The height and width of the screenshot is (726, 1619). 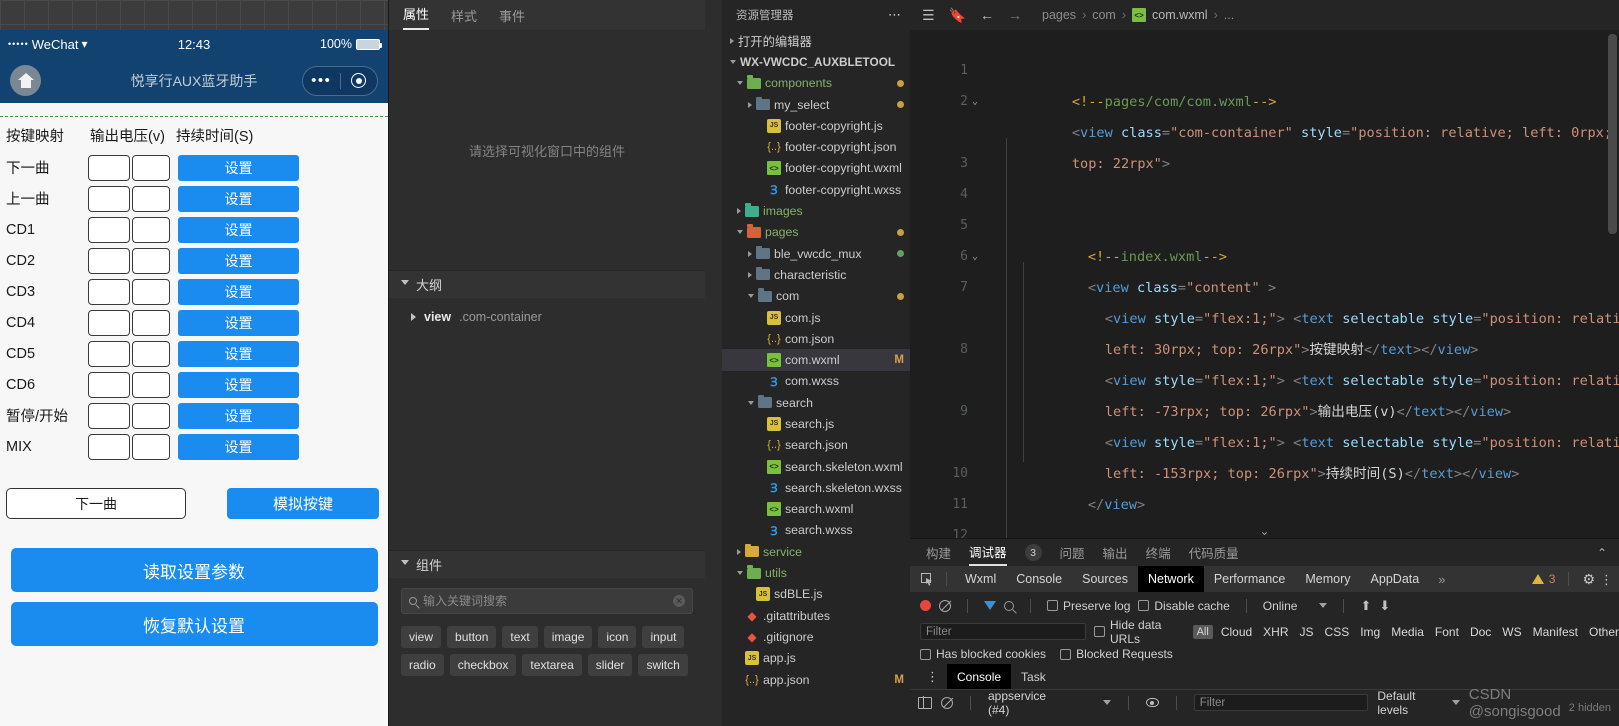 What do you see at coordinates (1555, 632) in the screenshot?
I see `network-filter-type: Manifest` at bounding box center [1555, 632].